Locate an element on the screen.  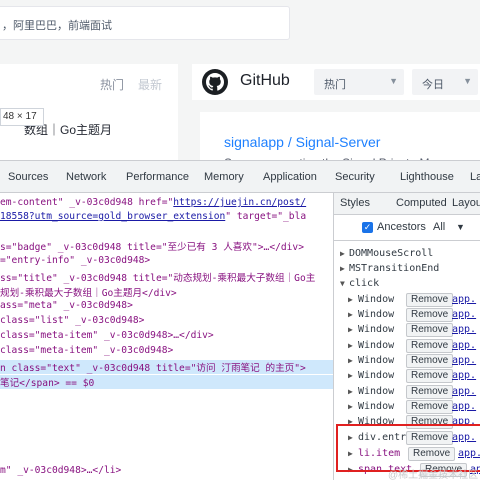
tab-styles: Styles is located at coordinates (355, 203).